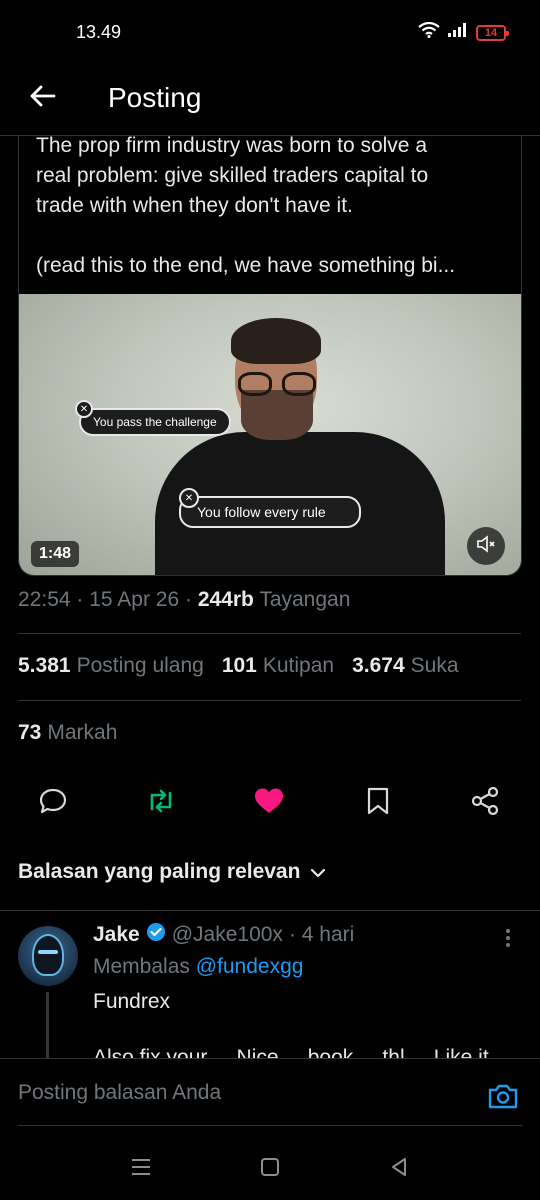 The height and width of the screenshot is (1200, 540). I want to click on video-caption: You pass the challenge, so click(155, 422).